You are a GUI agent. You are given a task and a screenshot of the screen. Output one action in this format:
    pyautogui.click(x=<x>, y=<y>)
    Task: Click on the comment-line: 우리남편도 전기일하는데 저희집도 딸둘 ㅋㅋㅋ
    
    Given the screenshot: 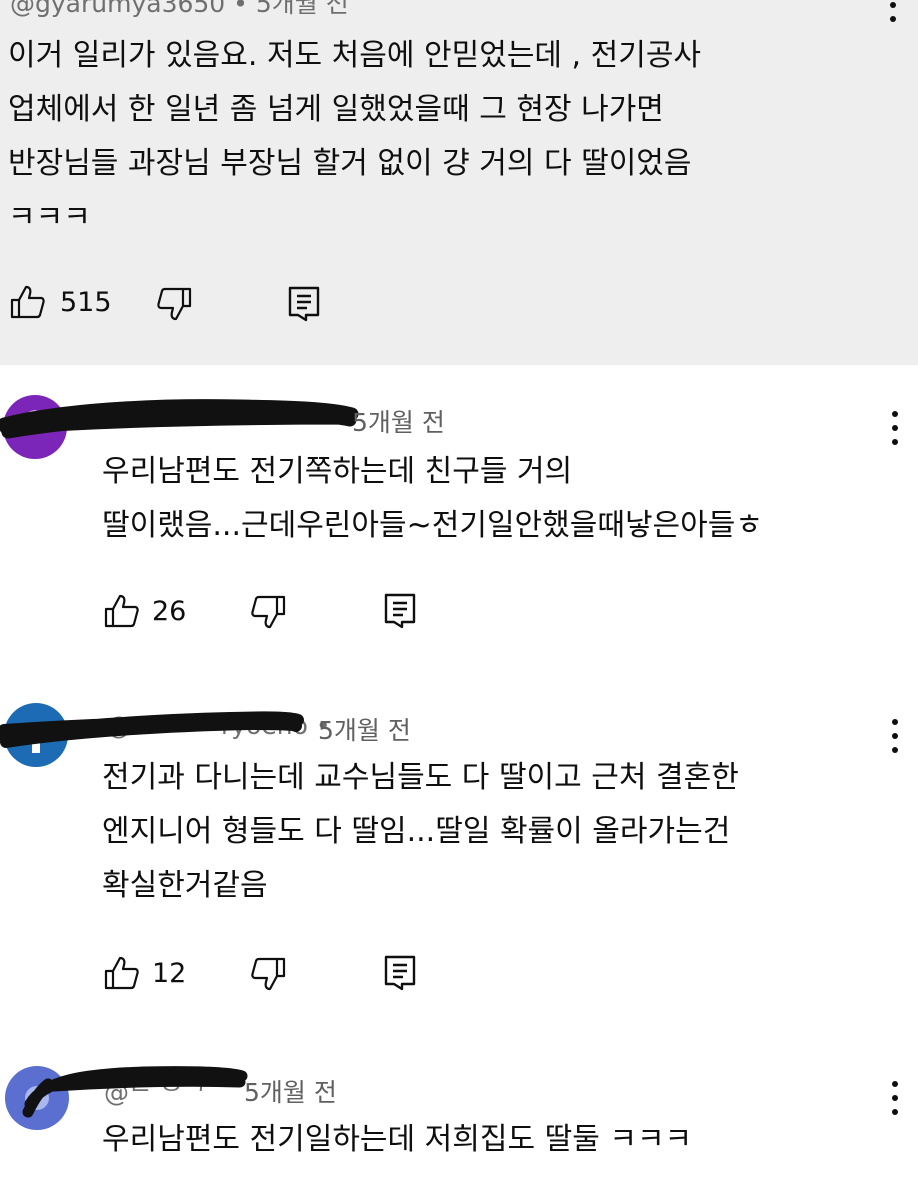 What is the action you would take?
    pyautogui.click(x=397, y=1139)
    